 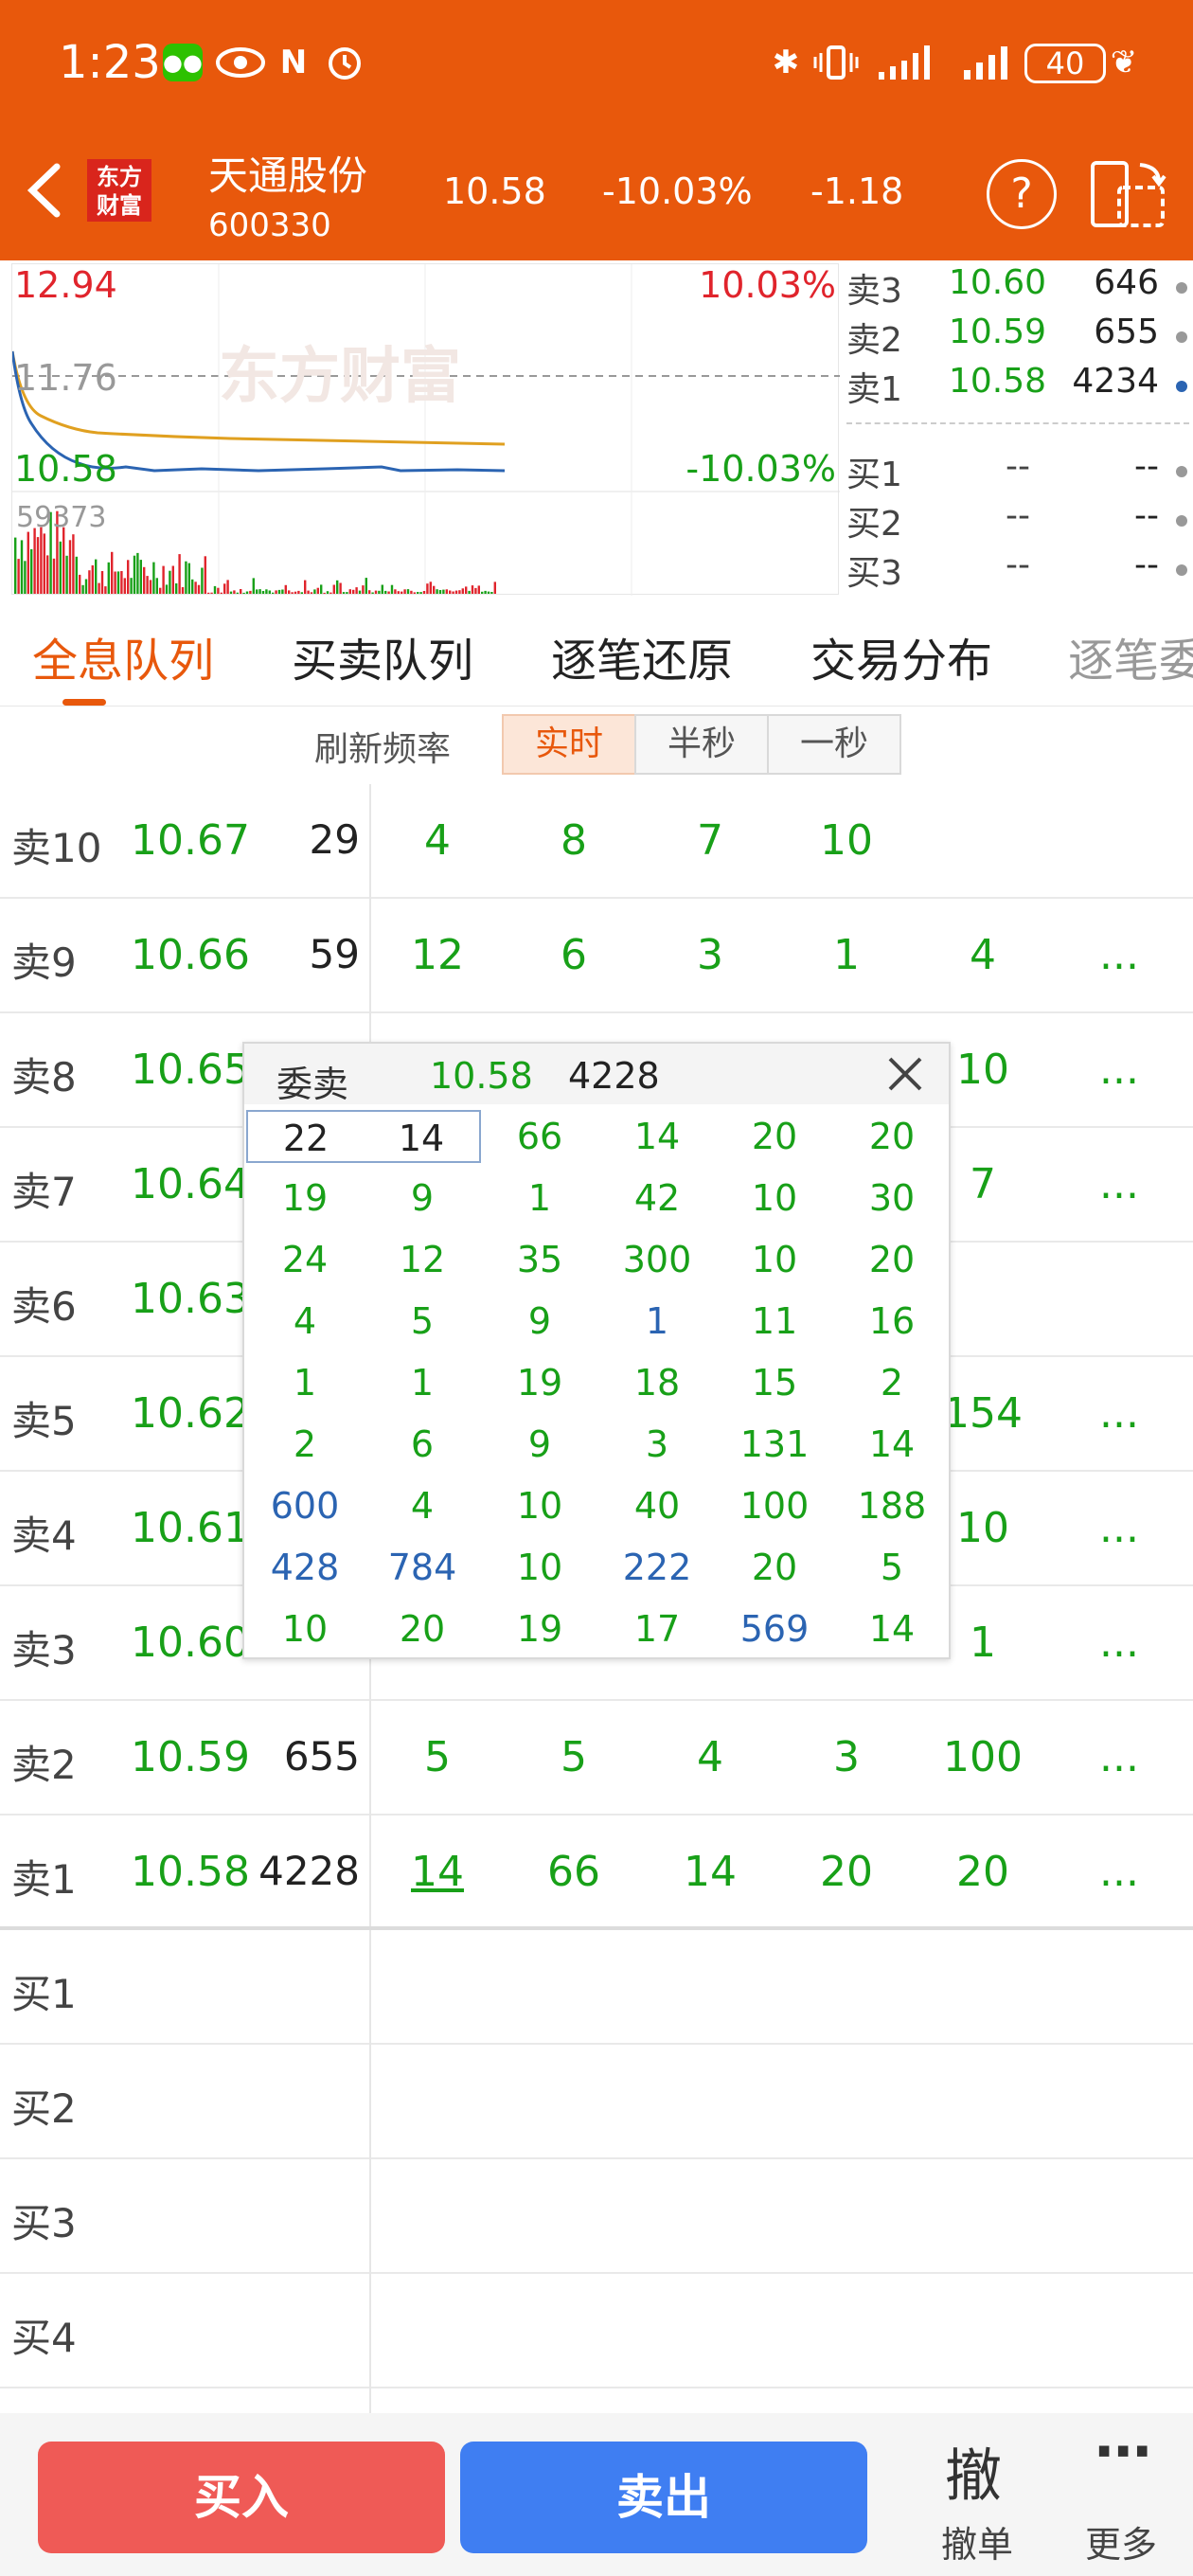 What do you see at coordinates (657, 1567) in the screenshot?
I see `popup-order-cell: 222` at bounding box center [657, 1567].